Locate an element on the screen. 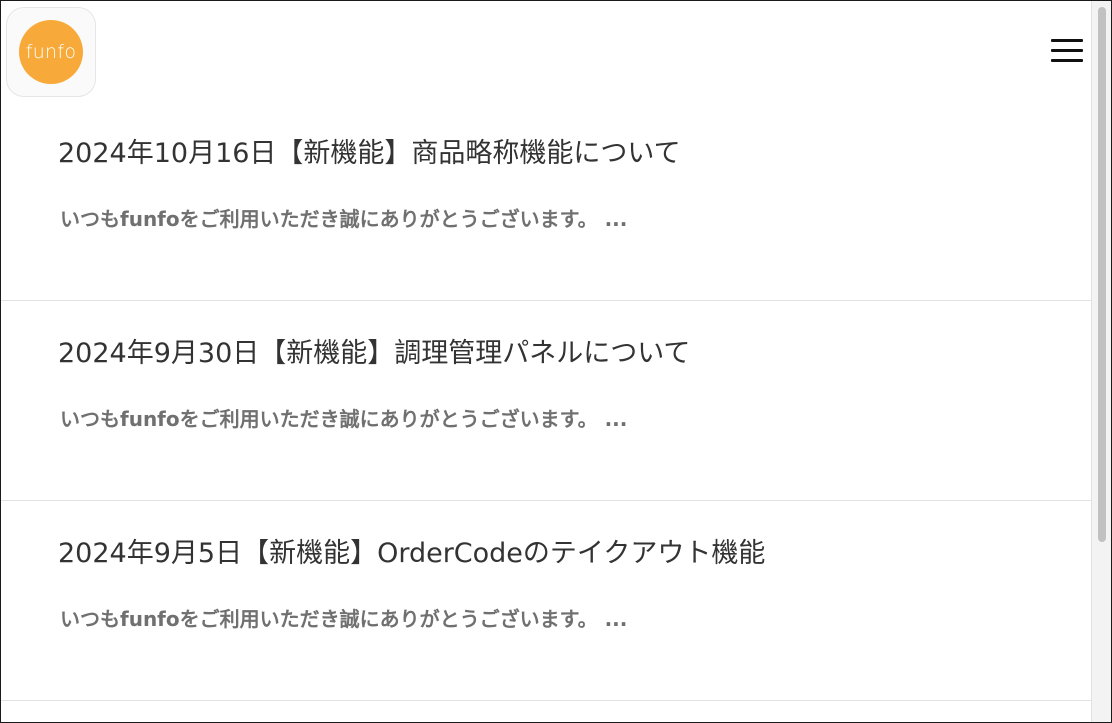 This screenshot has width=1112, height=723. header: funfo is located at coordinates (546, 51).